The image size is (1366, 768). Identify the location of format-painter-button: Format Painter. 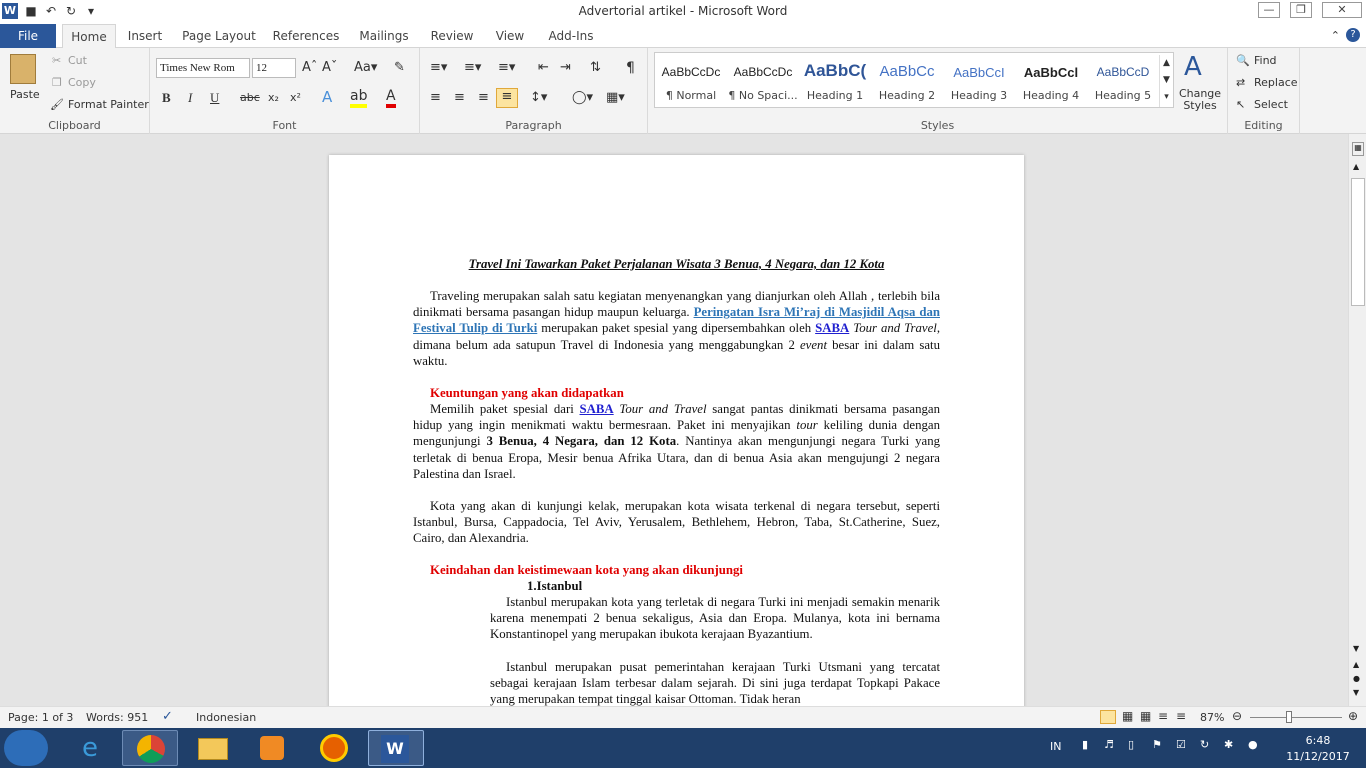
(108, 104).